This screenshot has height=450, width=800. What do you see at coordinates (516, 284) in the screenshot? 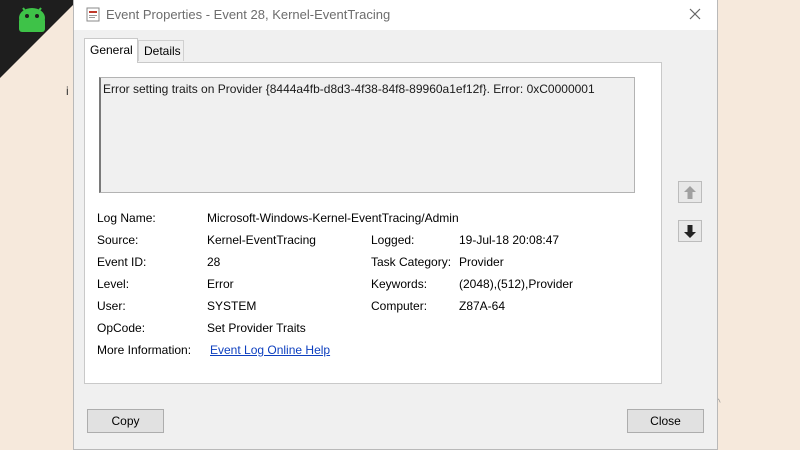
I see `keywords-value: (2048),(512),Provider` at bounding box center [516, 284].